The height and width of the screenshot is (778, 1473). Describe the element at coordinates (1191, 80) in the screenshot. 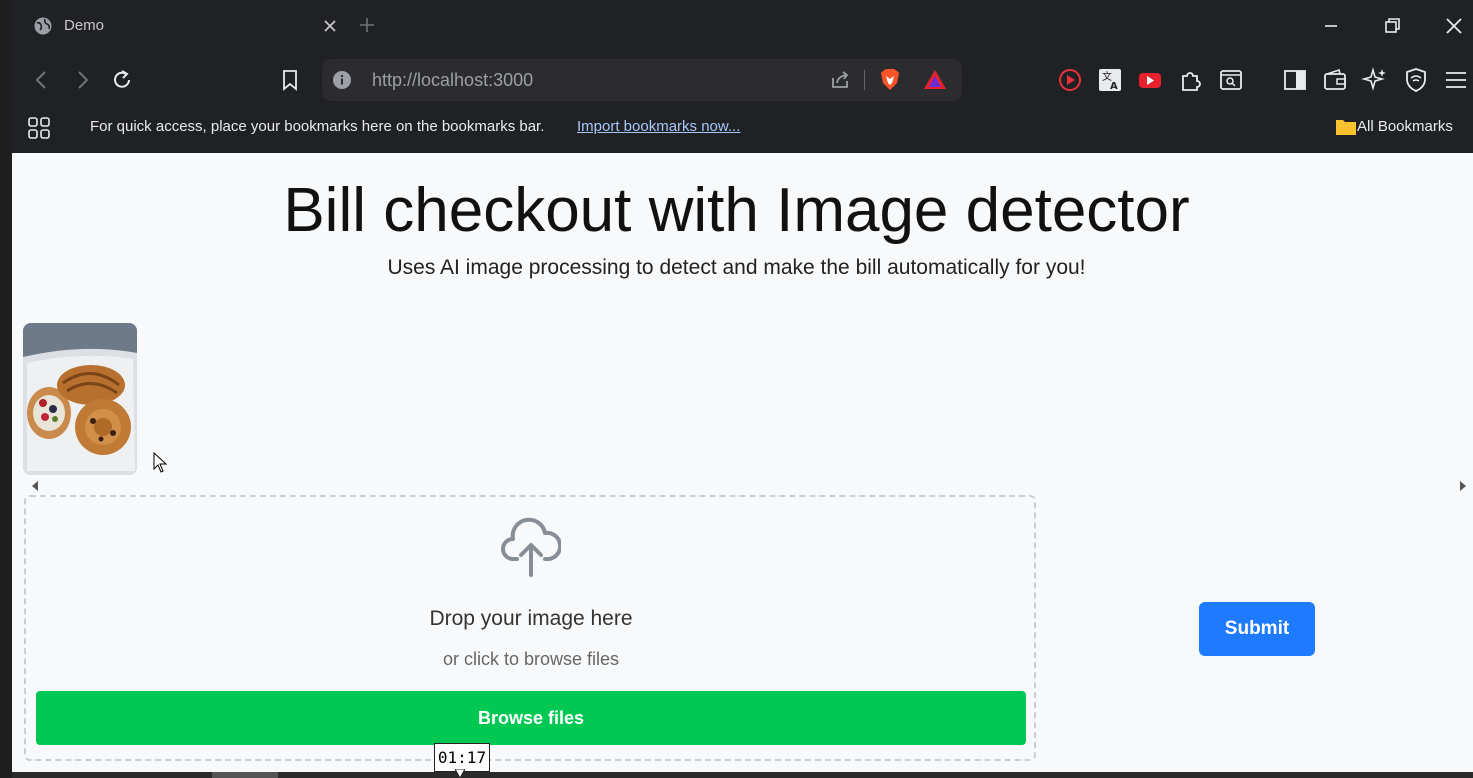

I see `extensions-icon` at that location.